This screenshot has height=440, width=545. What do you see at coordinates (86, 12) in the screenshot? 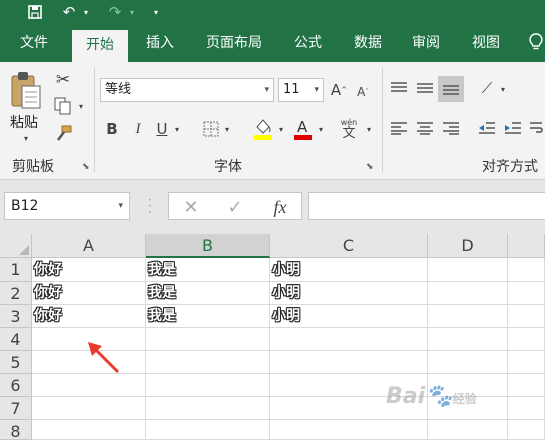
I see `undo-dropdown-icon: ▾` at bounding box center [86, 12].